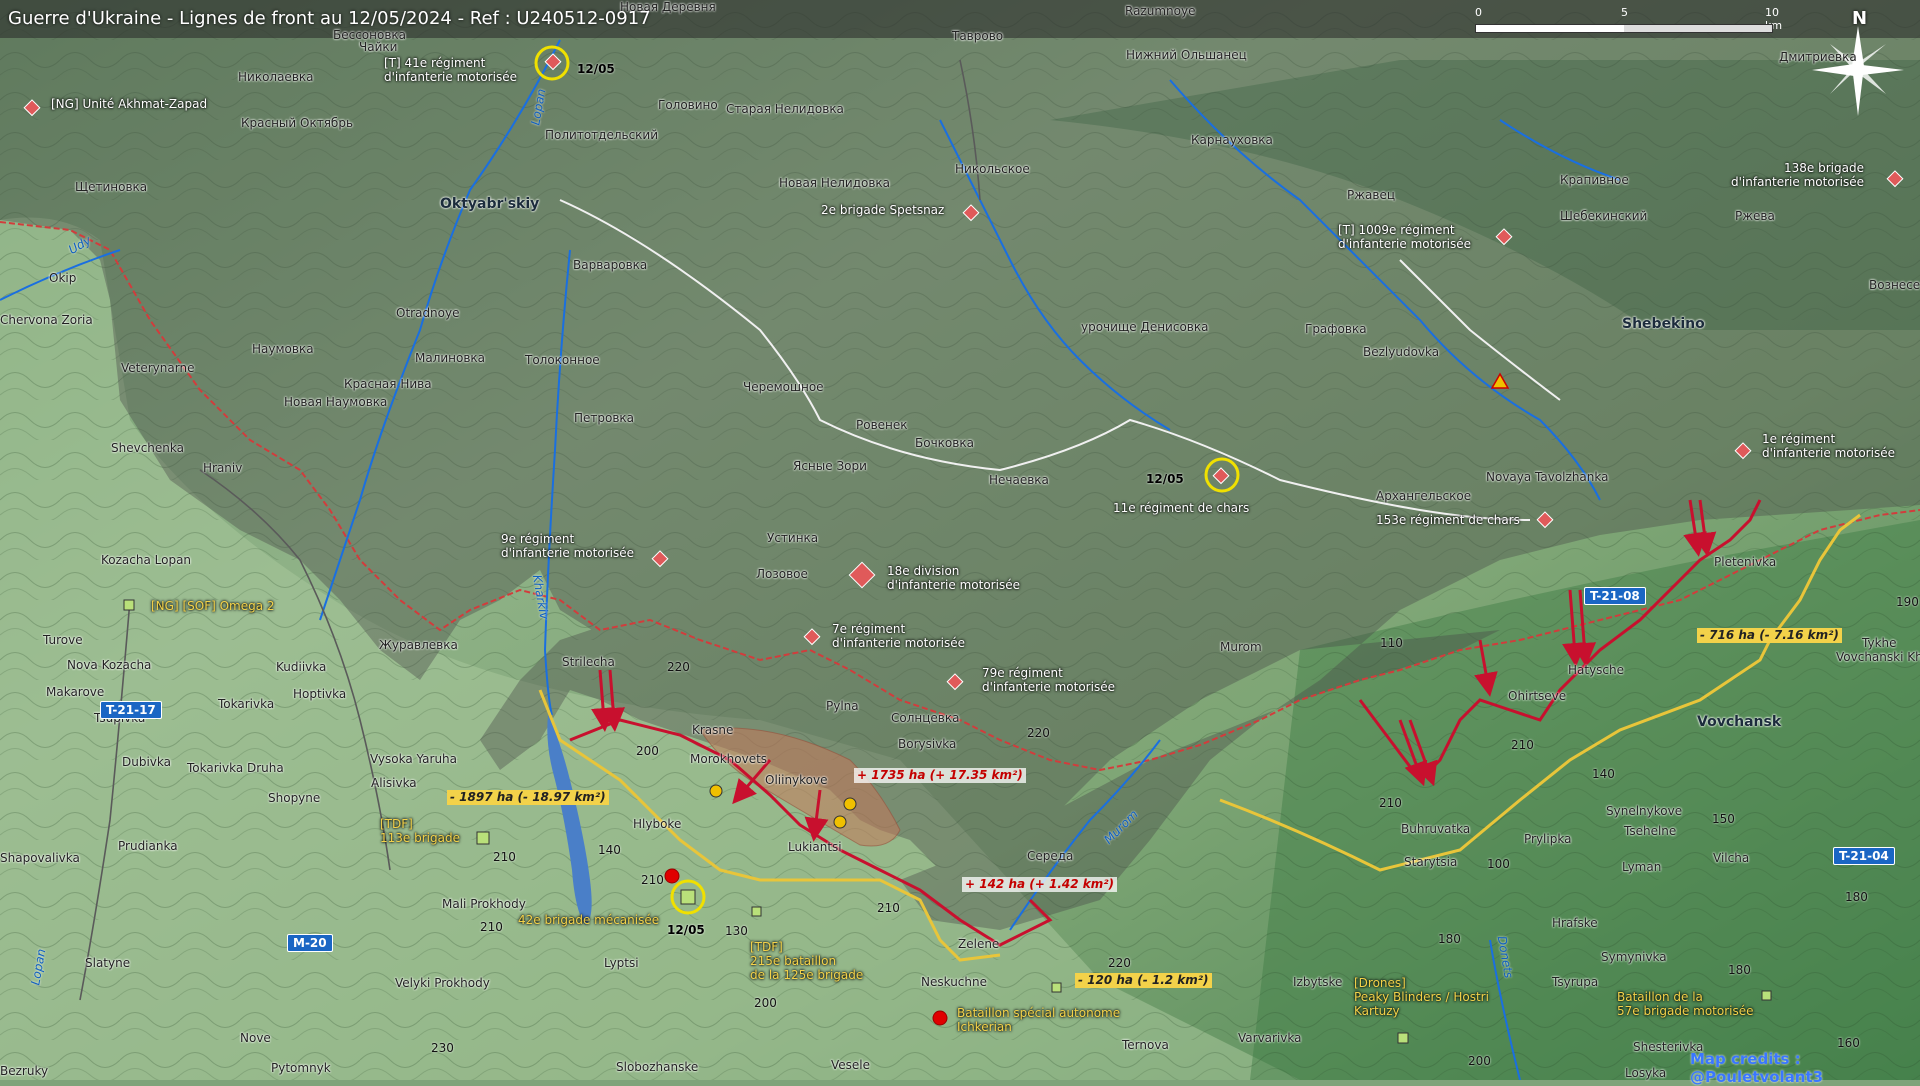  I want to click on unit-label: [T] 1009e régiment, so click(1396, 230).